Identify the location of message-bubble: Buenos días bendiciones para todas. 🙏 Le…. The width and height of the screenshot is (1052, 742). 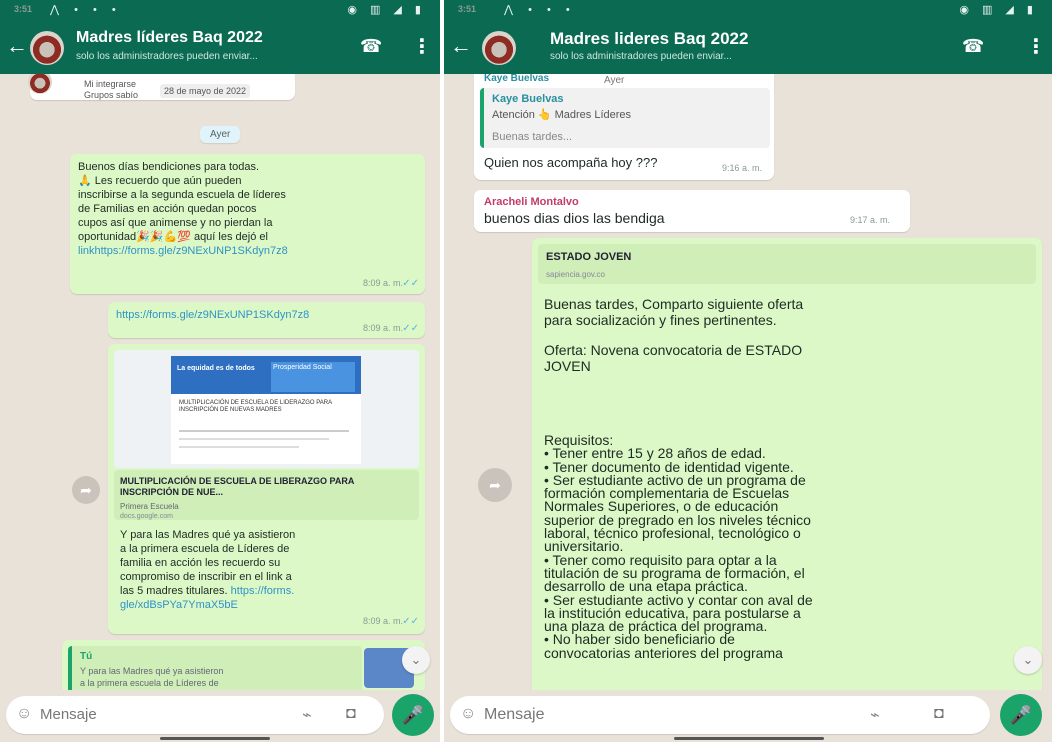
(247, 224).